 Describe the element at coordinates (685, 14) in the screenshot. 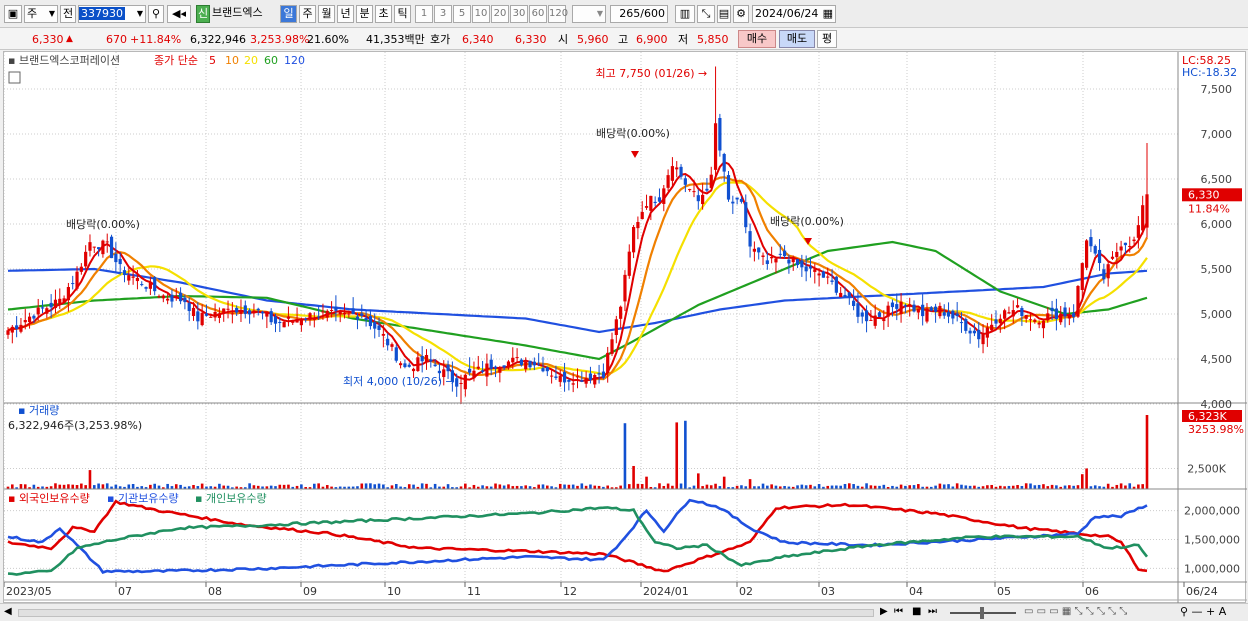

I see `chart-type-icon: ▥` at that location.